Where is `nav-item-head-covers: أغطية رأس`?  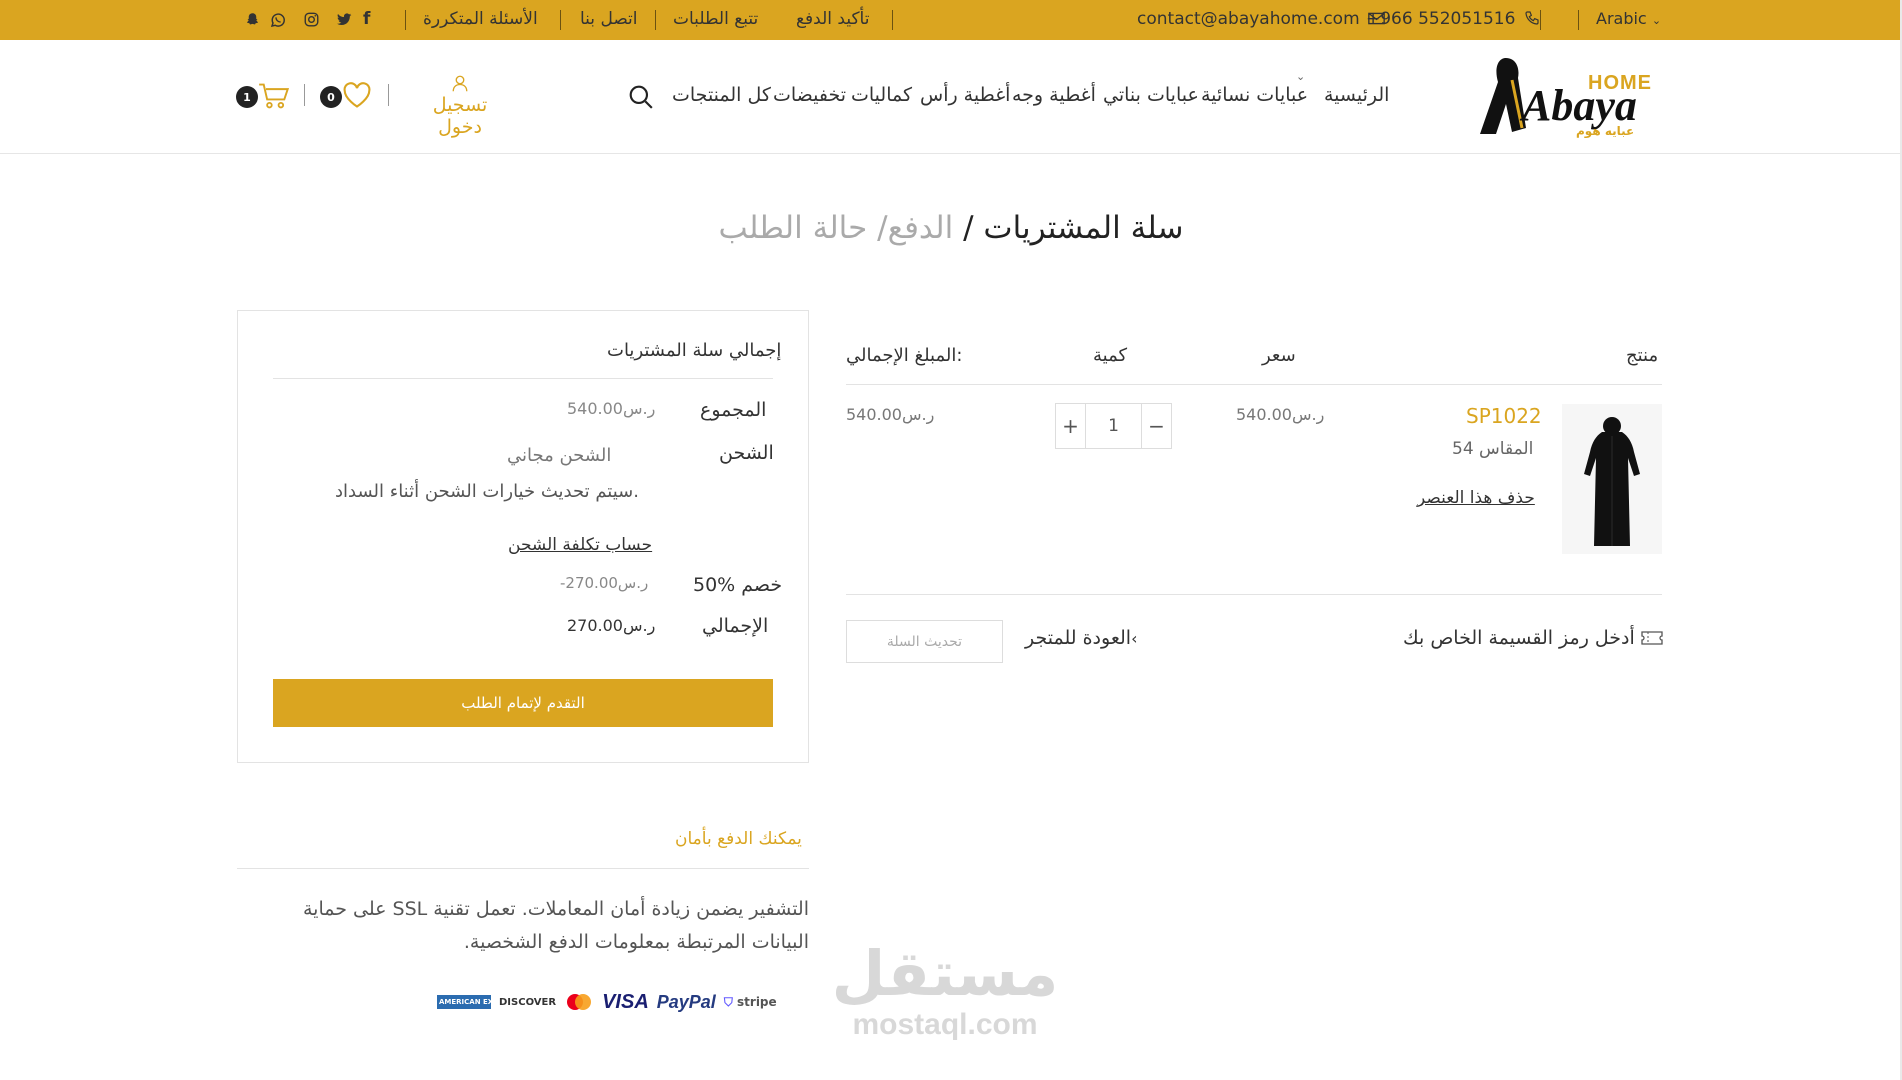 nav-item-head-covers: أغطية رأس is located at coordinates (965, 95).